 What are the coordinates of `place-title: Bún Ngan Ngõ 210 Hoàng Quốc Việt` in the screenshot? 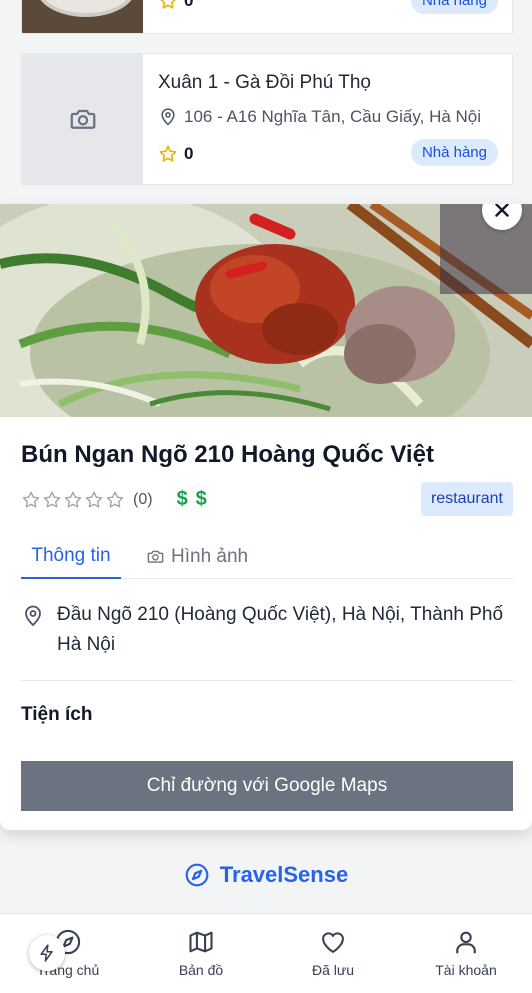 It's located at (227, 454).